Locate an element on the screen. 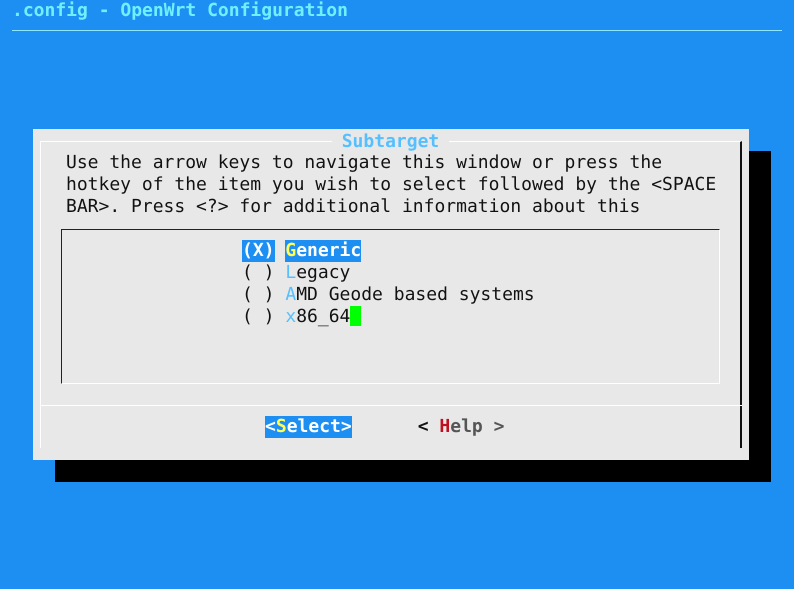 The height and width of the screenshot is (589, 794). list-item: ( ) AMD Geode based systems is located at coordinates (388, 295).